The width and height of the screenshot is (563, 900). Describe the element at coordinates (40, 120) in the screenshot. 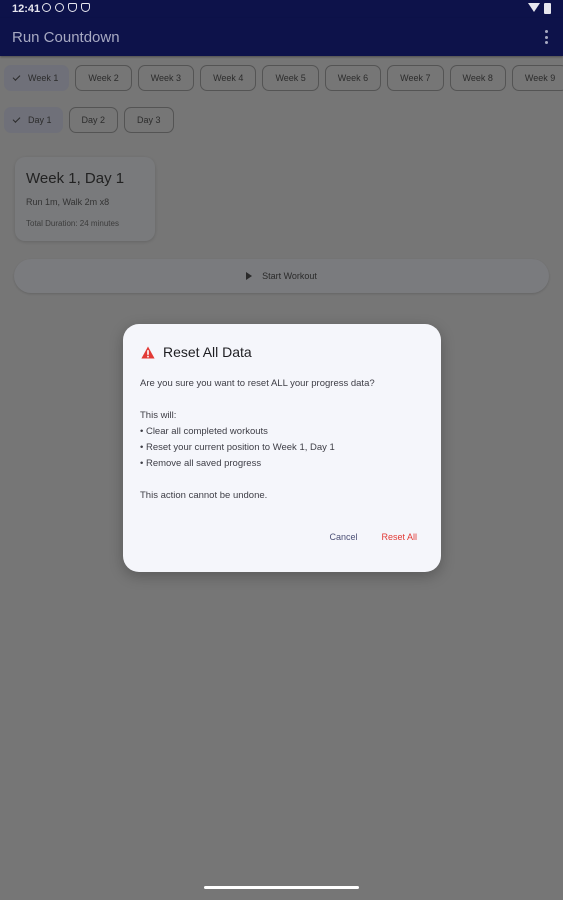

I see `day-chip-label: Day 1` at that location.